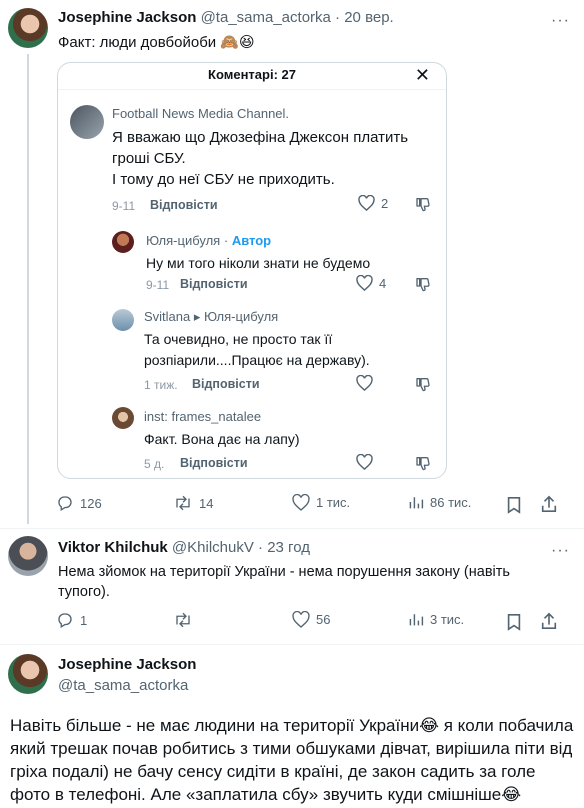 The height and width of the screenshot is (808, 584). I want to click on tweet-text-line: тупого)., so click(84, 592).